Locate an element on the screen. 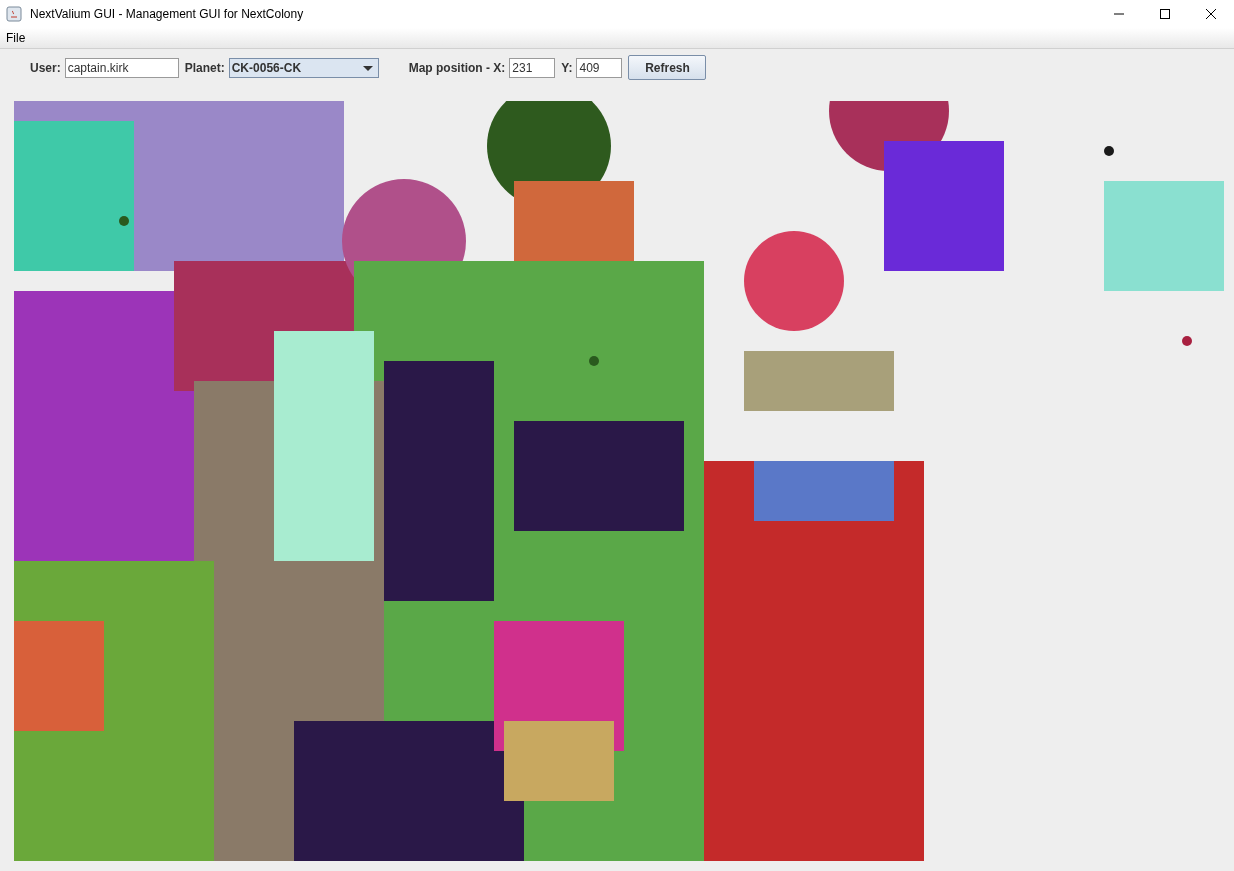  map-x-label: Map position - X: is located at coordinates (457, 68).